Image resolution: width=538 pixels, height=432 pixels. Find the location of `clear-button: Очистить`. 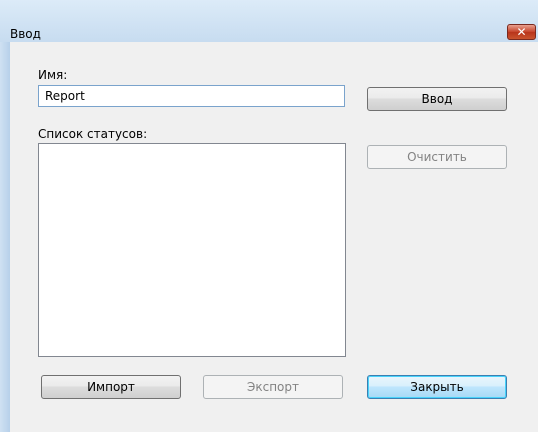

clear-button: Очистить is located at coordinates (437, 157).